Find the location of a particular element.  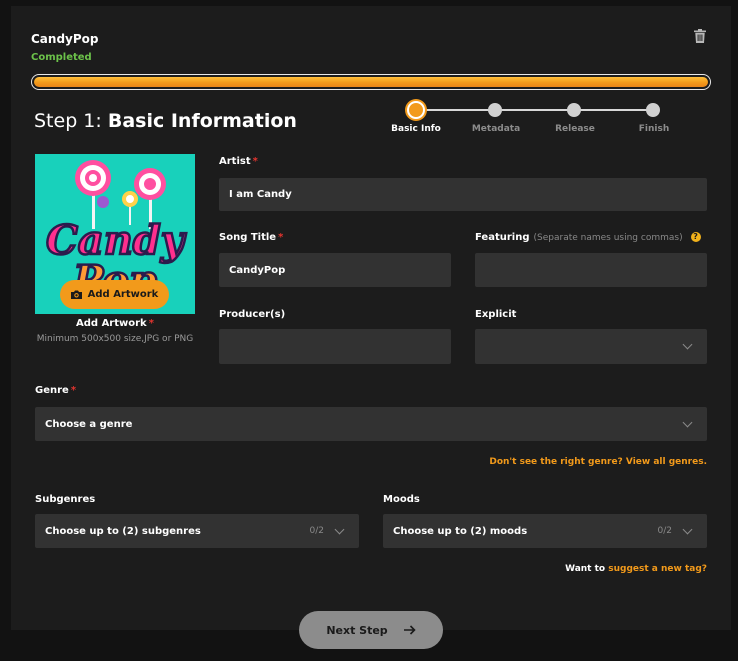

moods-count: 0/2 is located at coordinates (664, 531).